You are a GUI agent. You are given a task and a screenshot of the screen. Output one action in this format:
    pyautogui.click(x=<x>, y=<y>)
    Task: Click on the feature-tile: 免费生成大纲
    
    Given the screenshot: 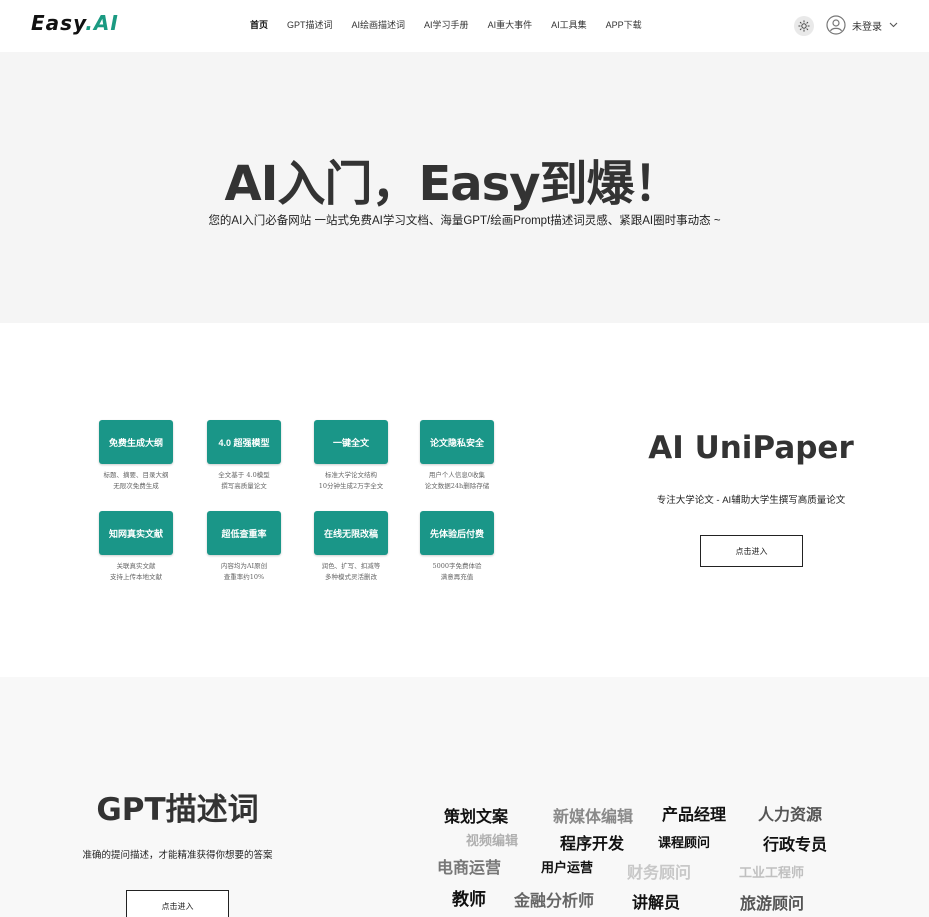 What is the action you would take?
    pyautogui.click(x=136, y=442)
    